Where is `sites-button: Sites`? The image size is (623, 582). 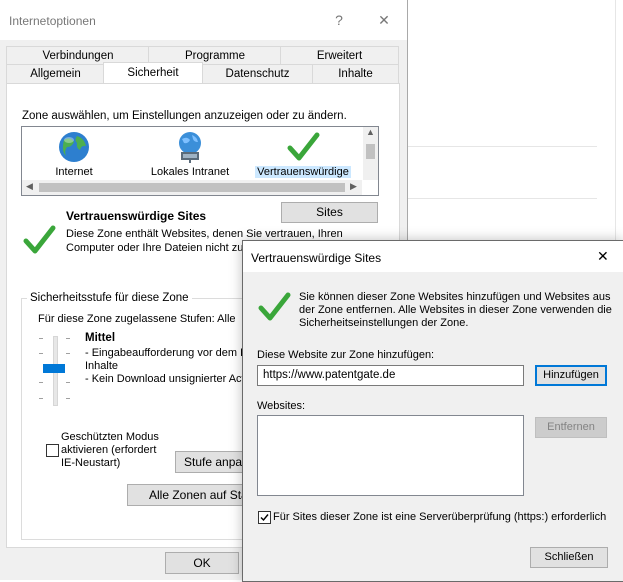
sites-button: Sites is located at coordinates (329, 212).